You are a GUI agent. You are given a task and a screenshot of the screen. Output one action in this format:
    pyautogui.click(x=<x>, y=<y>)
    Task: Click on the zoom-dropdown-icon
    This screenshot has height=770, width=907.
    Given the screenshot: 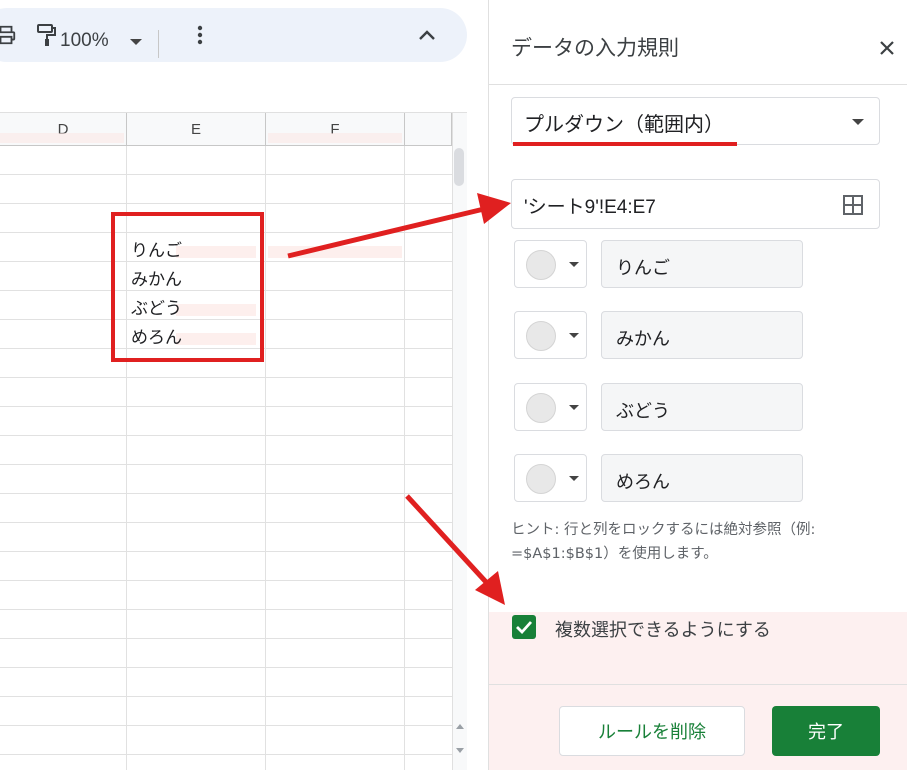 What is the action you would take?
    pyautogui.click(x=136, y=42)
    